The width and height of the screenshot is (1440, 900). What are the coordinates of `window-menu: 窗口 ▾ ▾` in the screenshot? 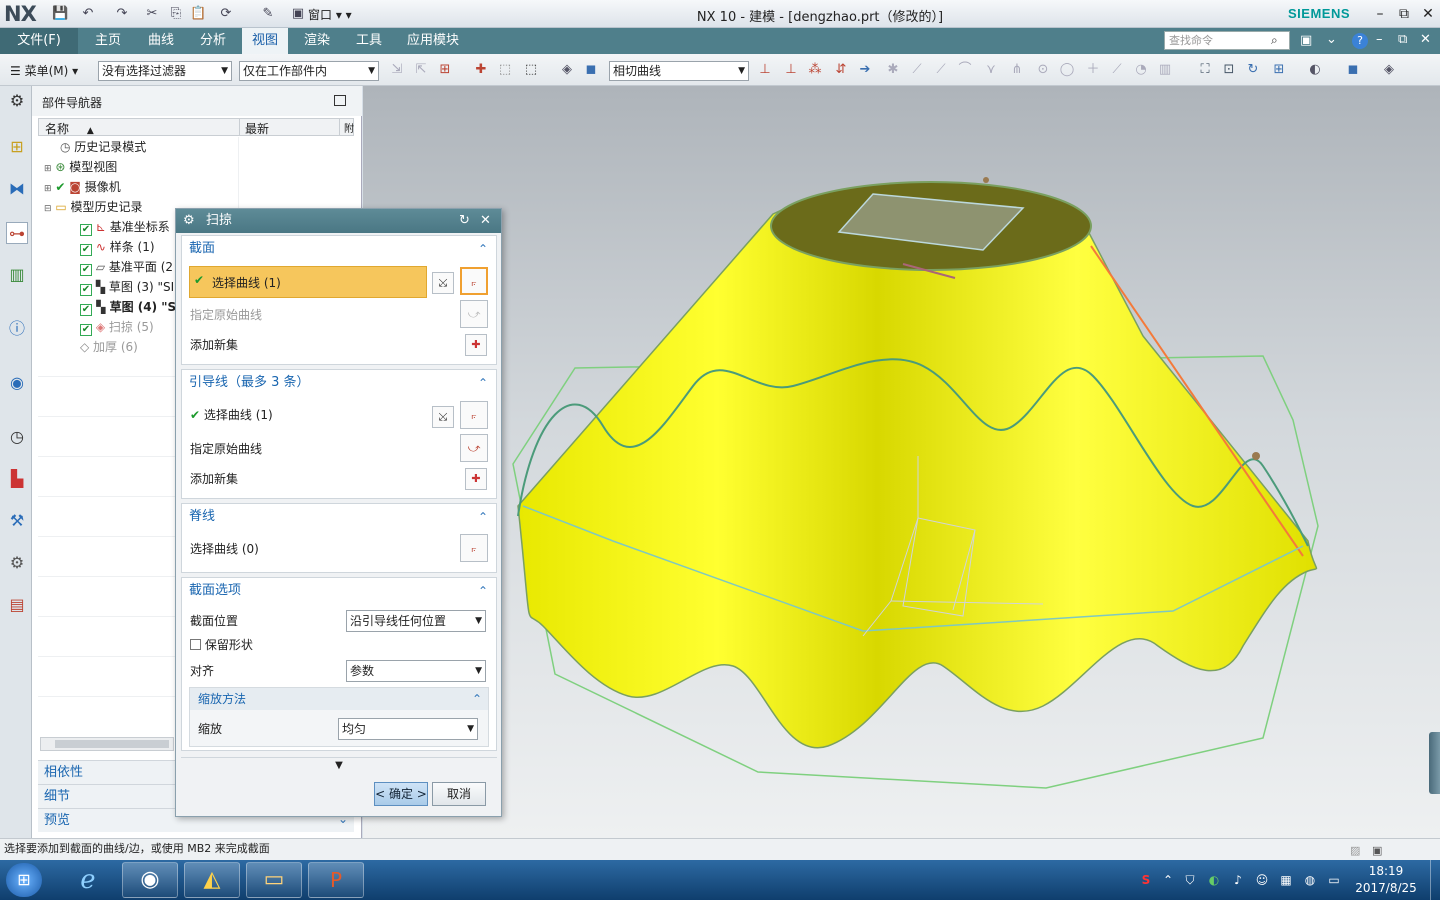 It's located at (330, 14).